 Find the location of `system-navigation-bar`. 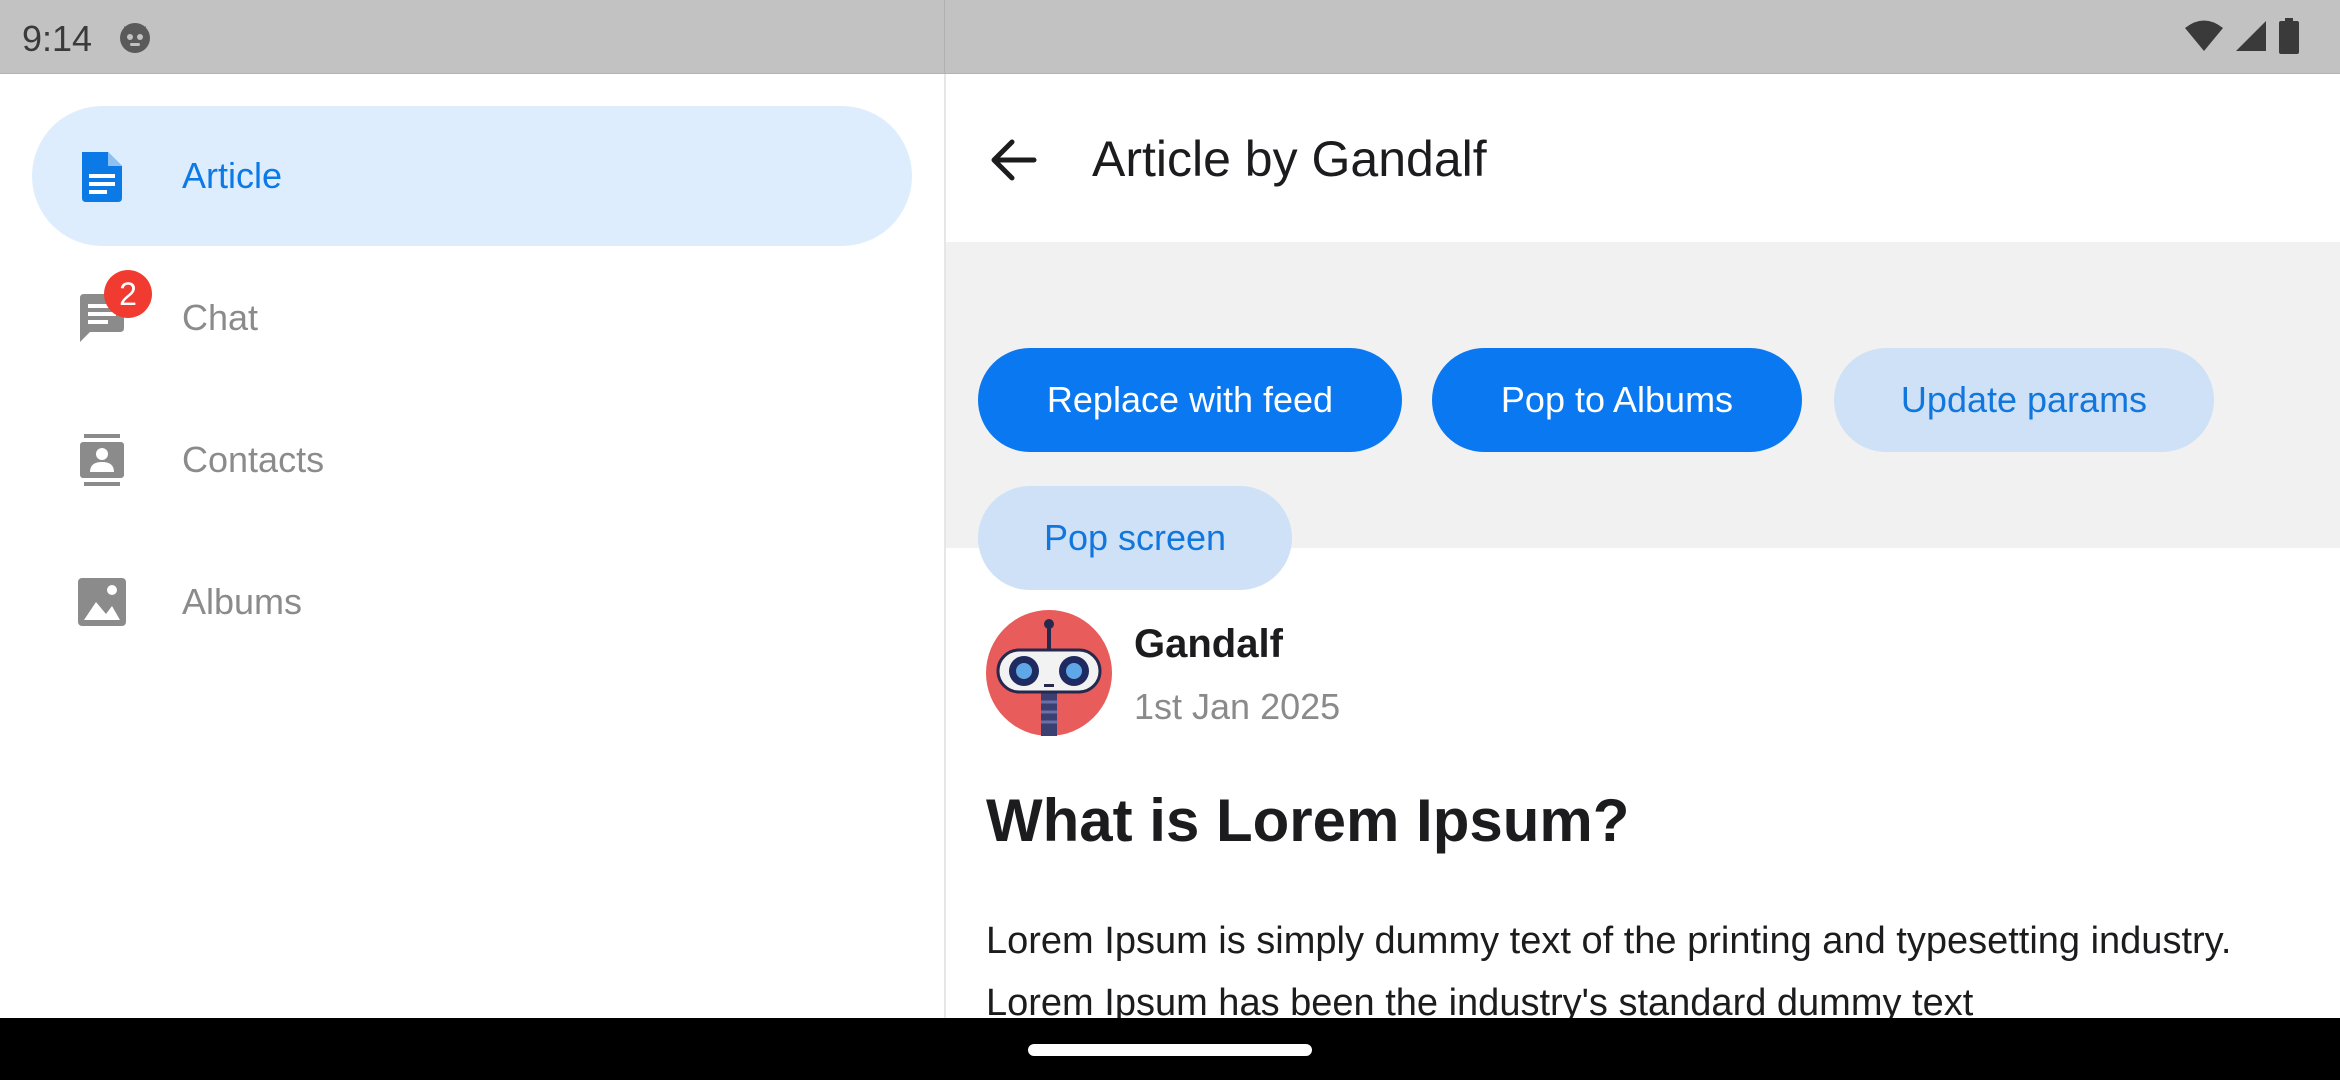

system-navigation-bar is located at coordinates (1170, 1049).